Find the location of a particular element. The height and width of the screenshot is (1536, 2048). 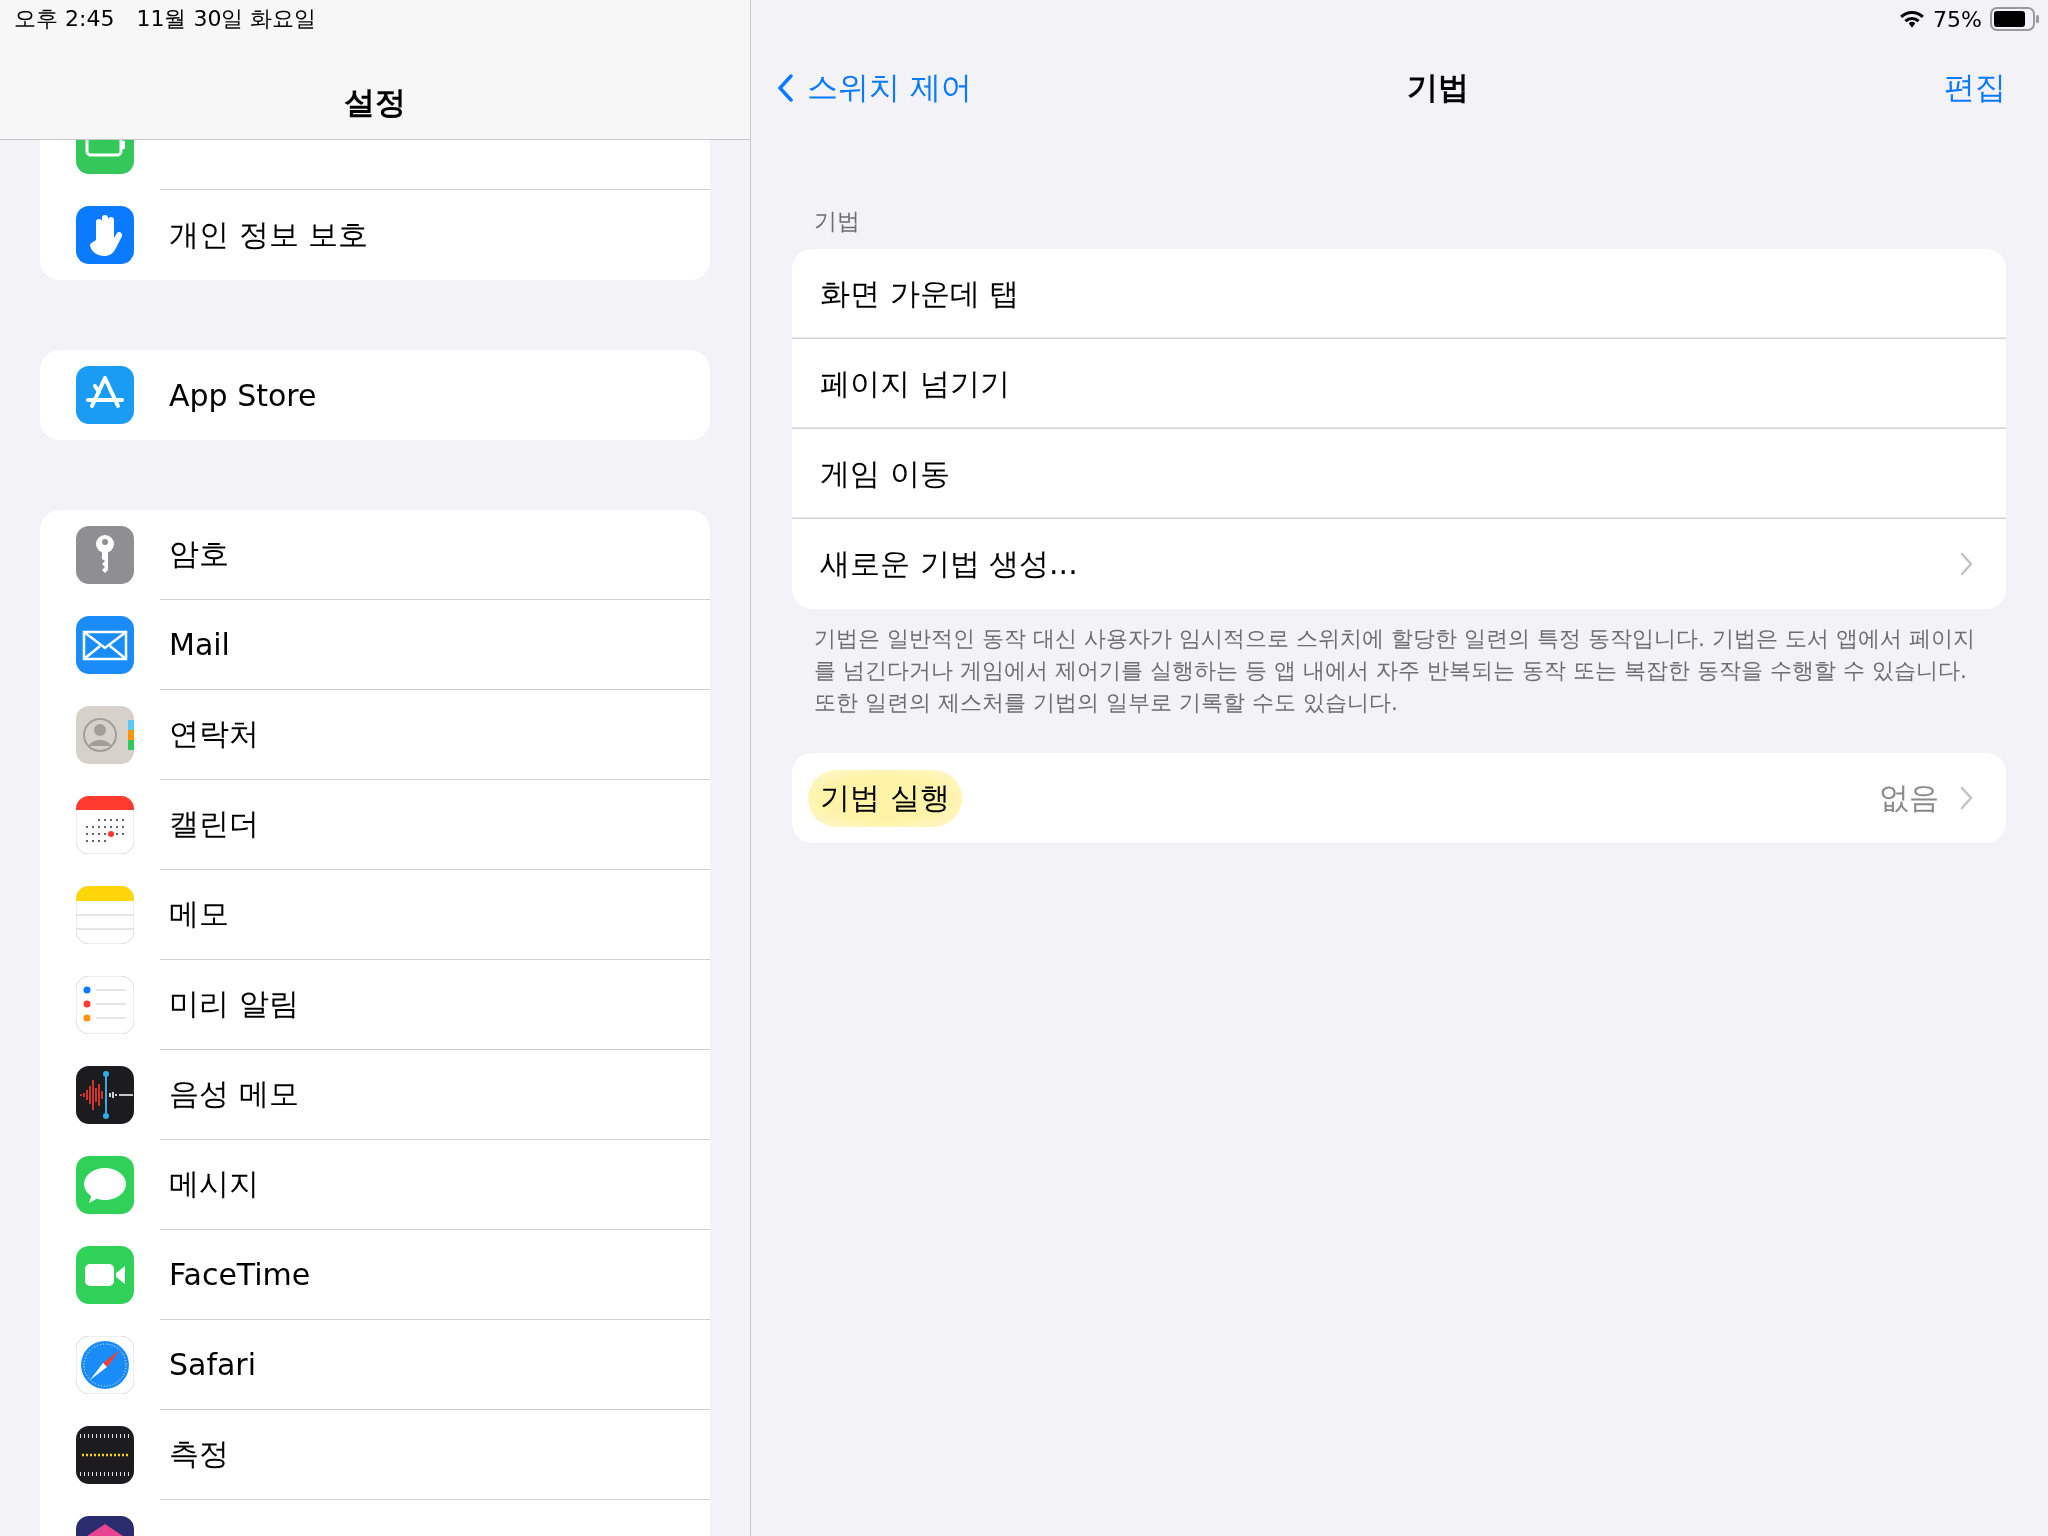

settings-item: 미리 알림 is located at coordinates (435, 1005).